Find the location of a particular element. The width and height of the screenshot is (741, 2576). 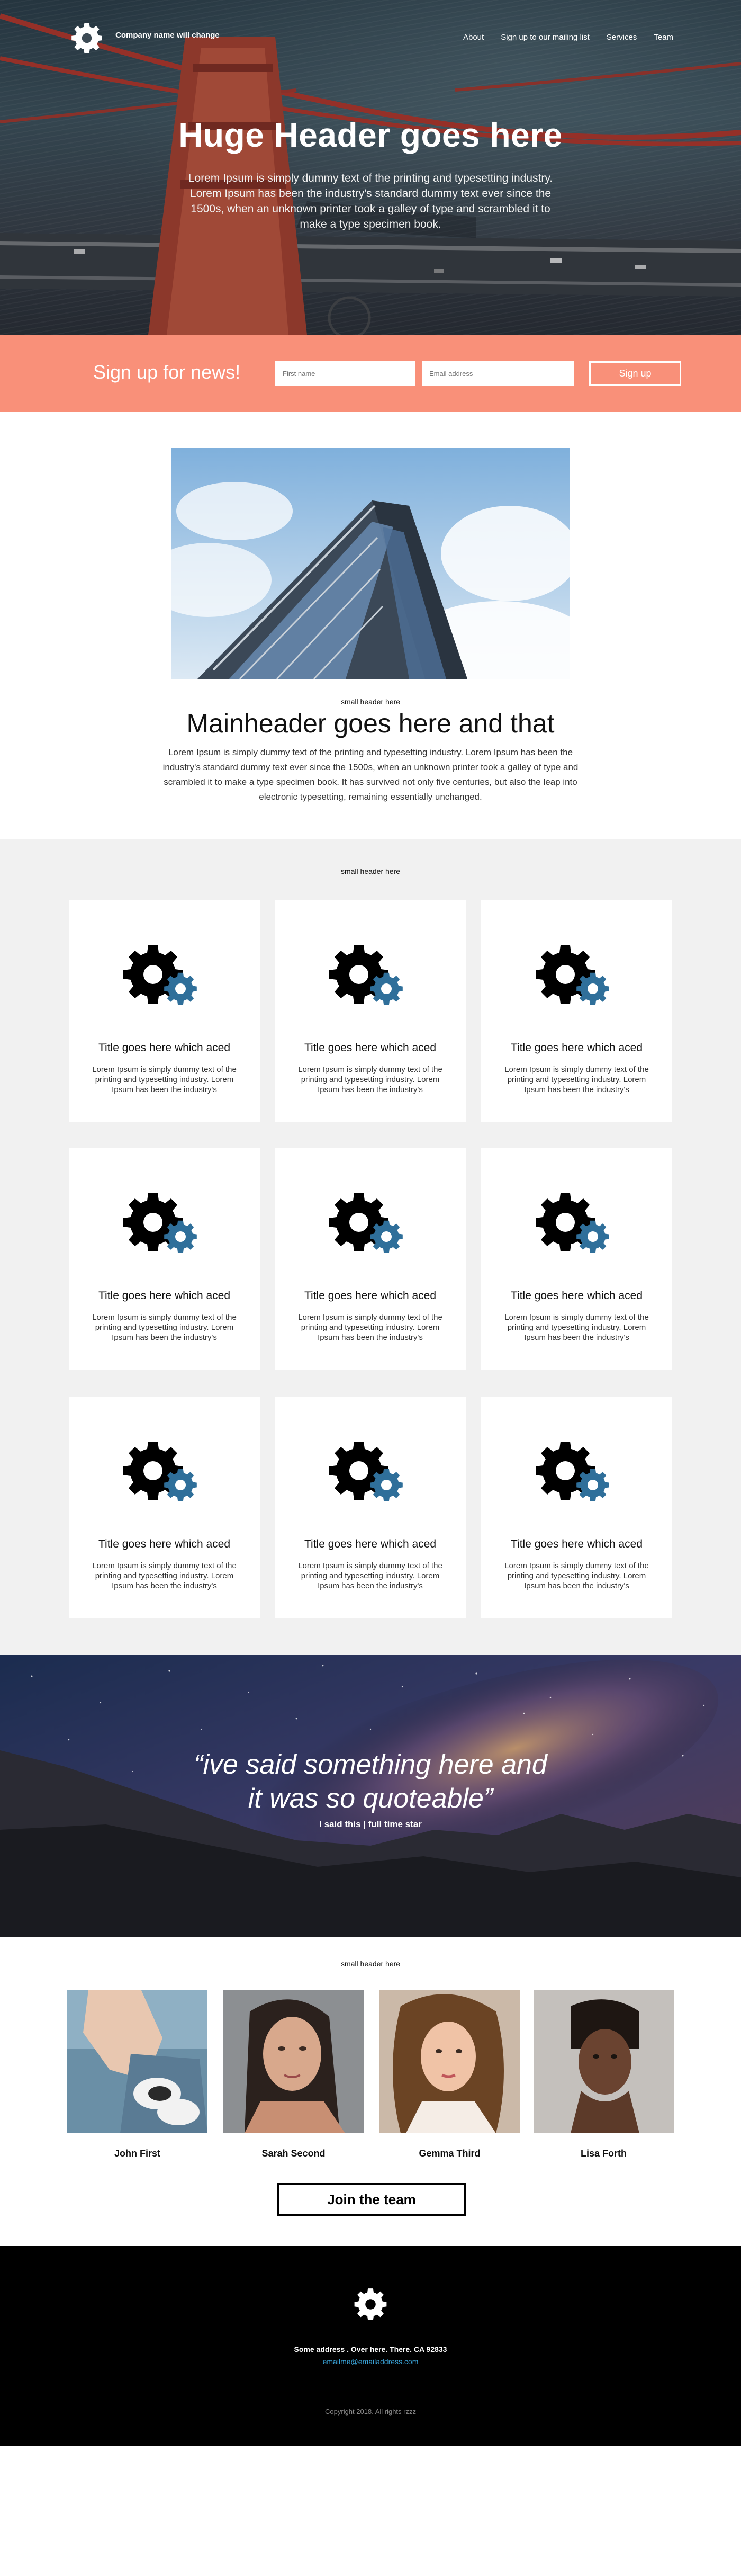

nav-link-about: About is located at coordinates (473, 37).